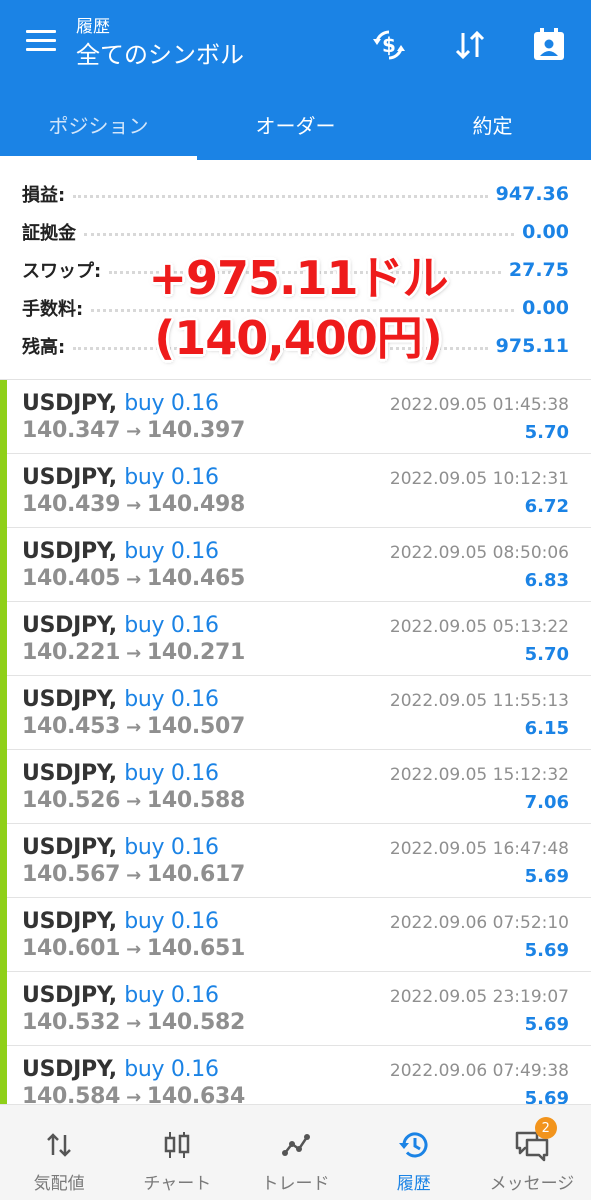 The height and width of the screenshot is (1200, 591). Describe the element at coordinates (98, 124) in the screenshot. I see `tab-positions: ポジション` at that location.